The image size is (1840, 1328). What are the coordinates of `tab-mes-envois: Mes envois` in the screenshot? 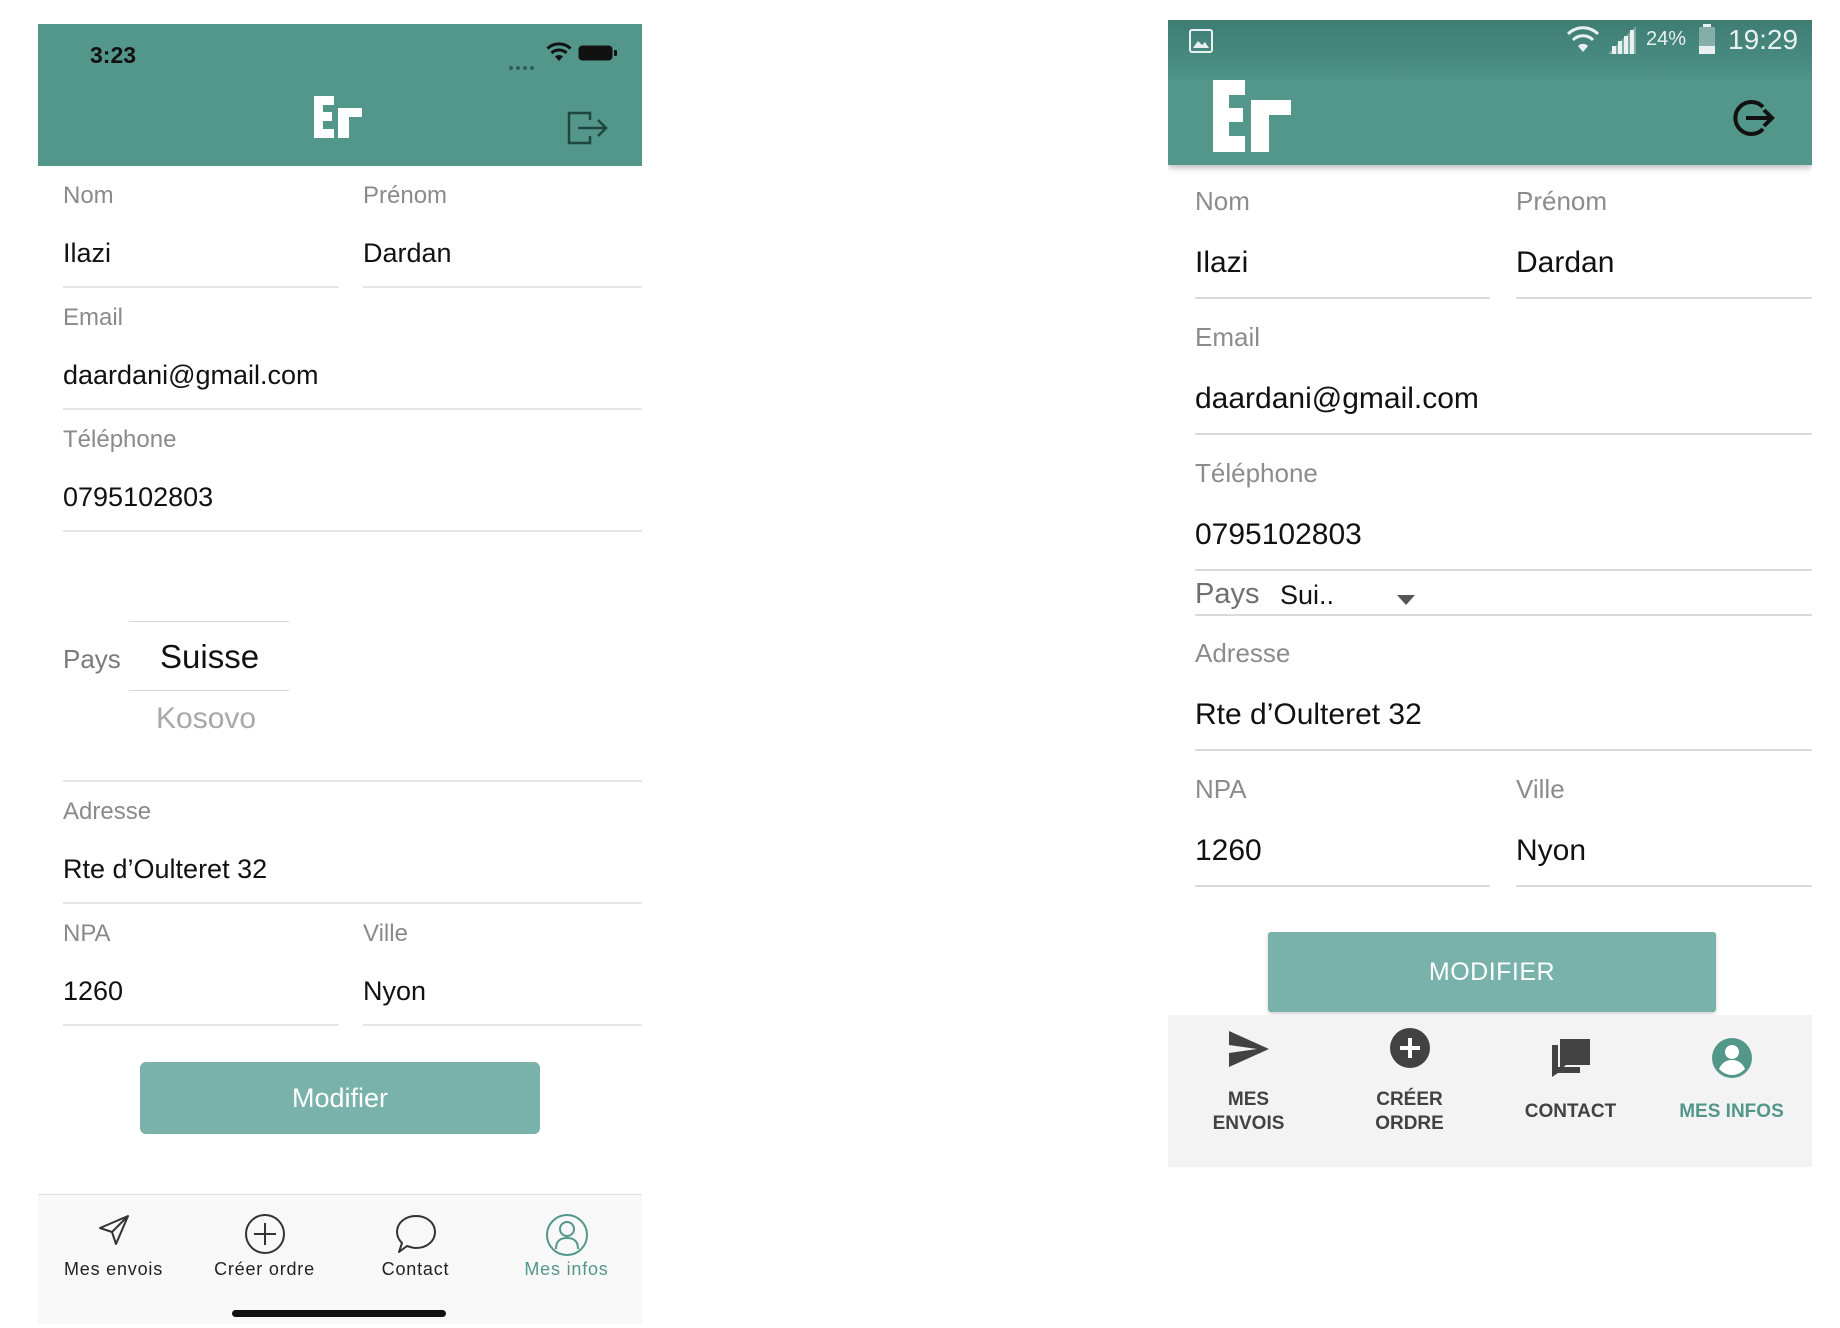 It's located at (113, 1250).